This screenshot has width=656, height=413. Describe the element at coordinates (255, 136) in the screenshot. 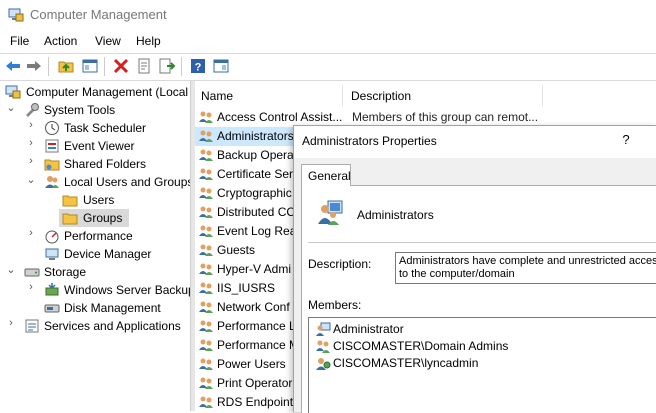

I see `list-item-name: Administrators` at that location.